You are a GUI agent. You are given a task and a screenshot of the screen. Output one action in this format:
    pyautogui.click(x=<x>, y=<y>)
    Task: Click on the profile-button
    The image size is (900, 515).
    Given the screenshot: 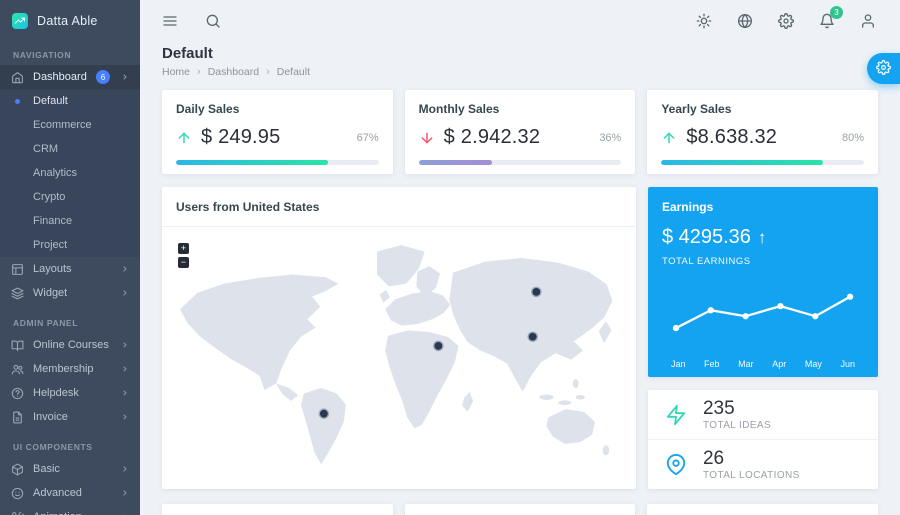 What is the action you would take?
    pyautogui.click(x=868, y=22)
    